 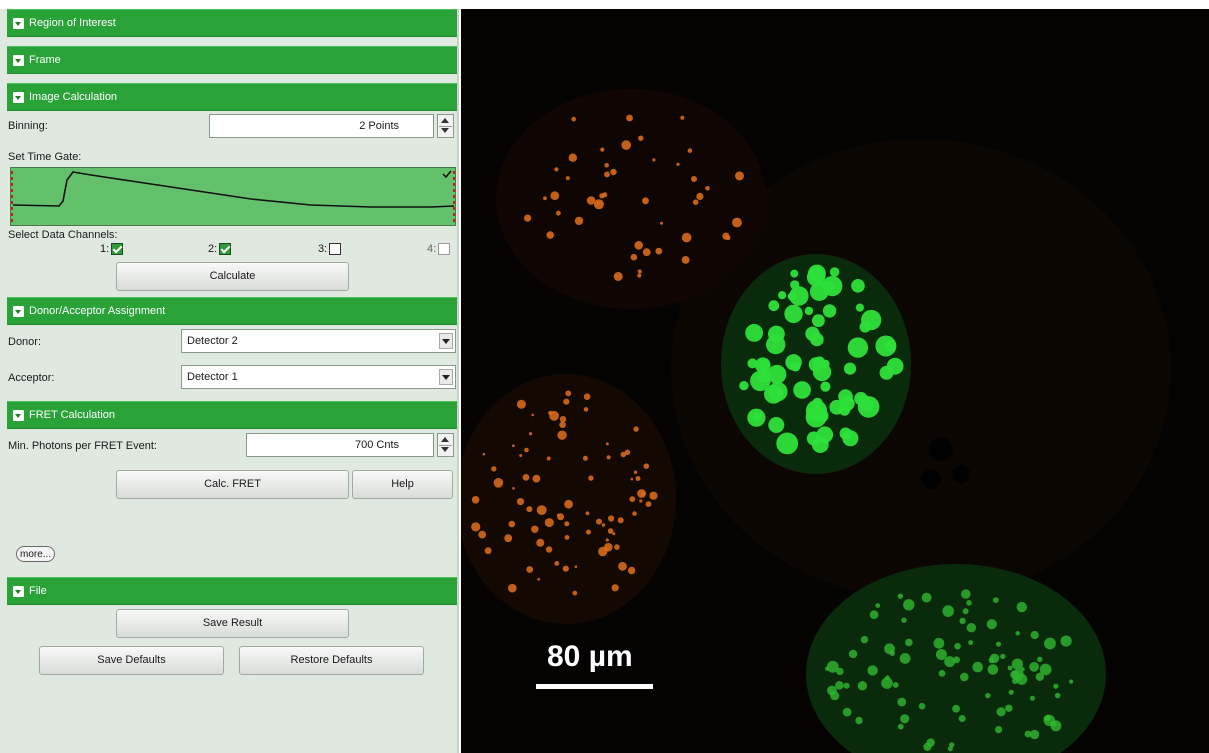 What do you see at coordinates (212, 341) in the screenshot?
I see `donor-value: Detector 2` at bounding box center [212, 341].